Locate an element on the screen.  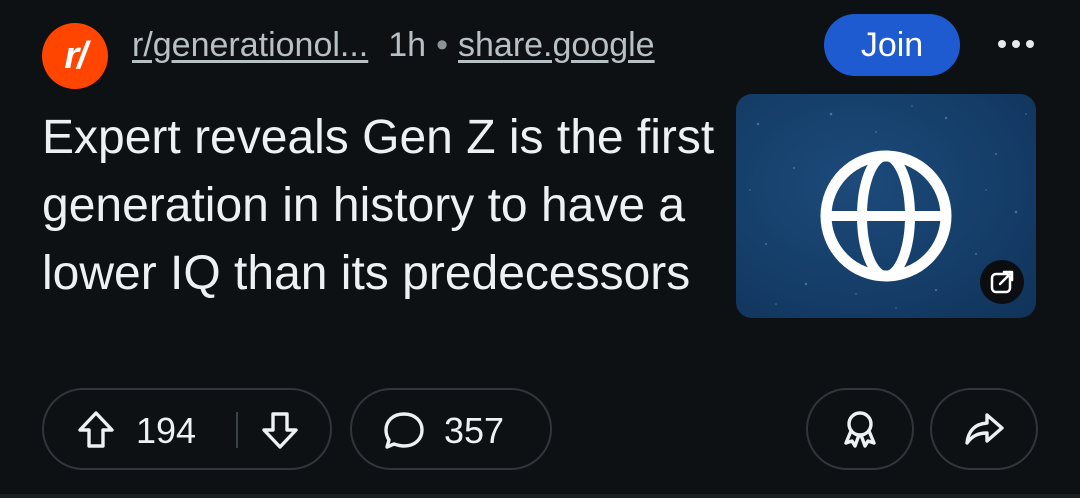
share-icon is located at coordinates (984, 429).